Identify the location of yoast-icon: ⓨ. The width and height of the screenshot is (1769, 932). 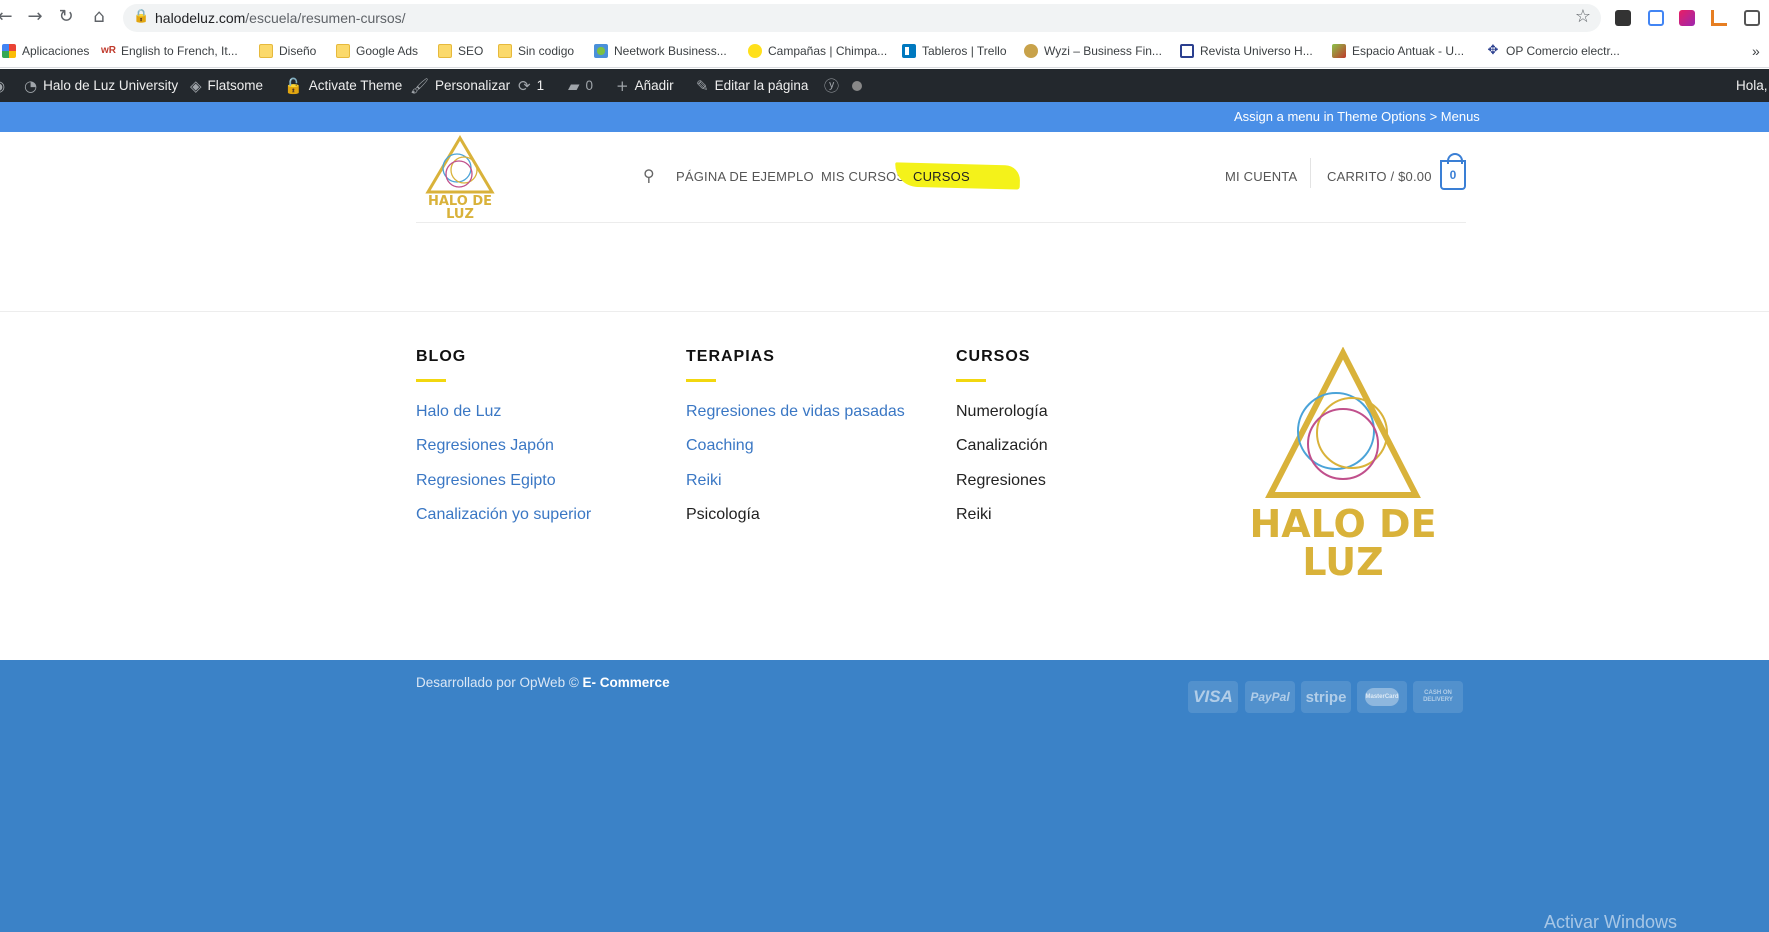
(831, 85).